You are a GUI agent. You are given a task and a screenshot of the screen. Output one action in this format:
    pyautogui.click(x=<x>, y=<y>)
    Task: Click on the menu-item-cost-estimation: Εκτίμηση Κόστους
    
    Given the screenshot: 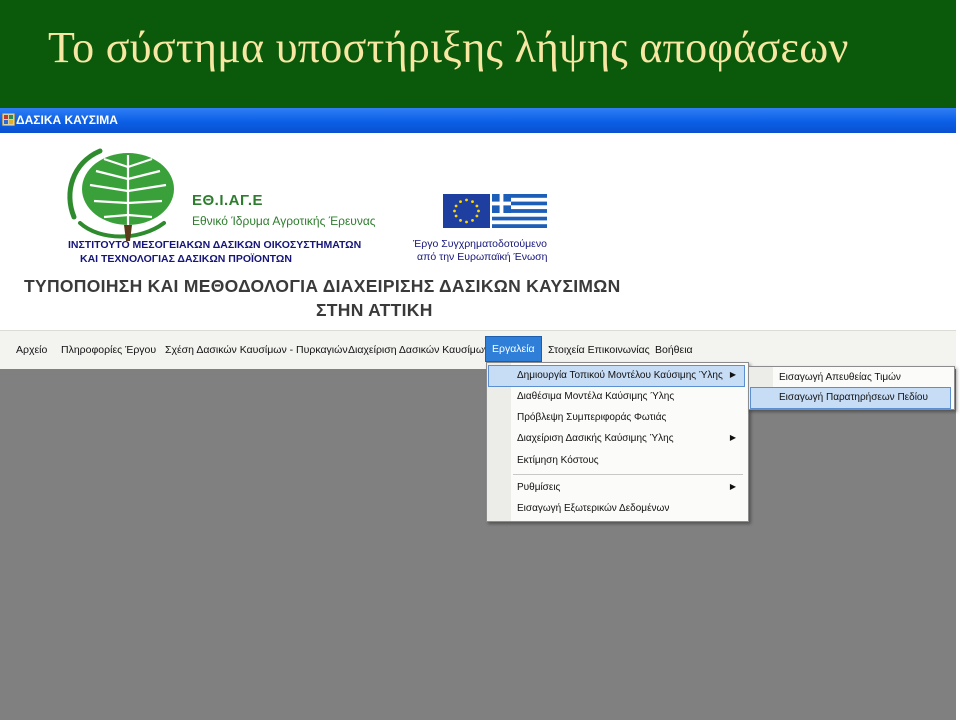 What is the action you would take?
    pyautogui.click(x=616, y=461)
    